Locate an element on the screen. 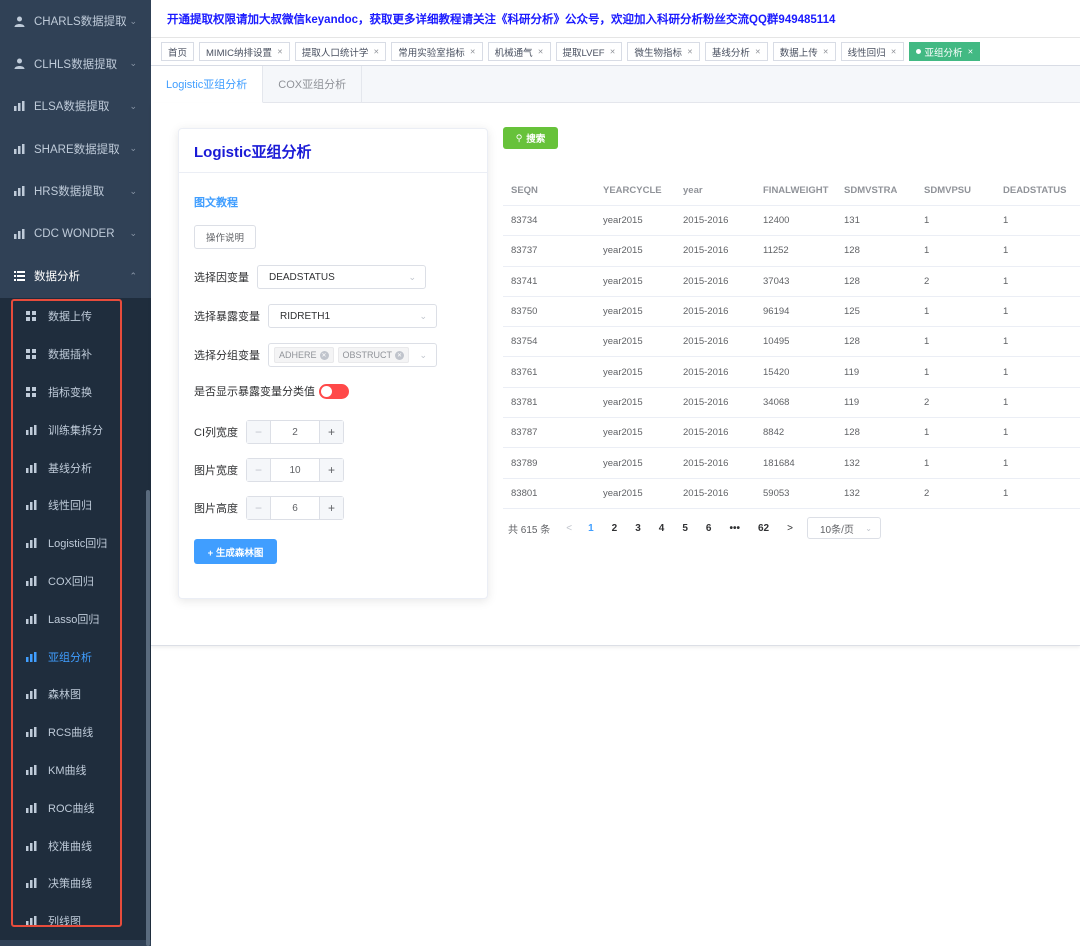  tag-6: 微生物指标 ✕ is located at coordinates (663, 51).